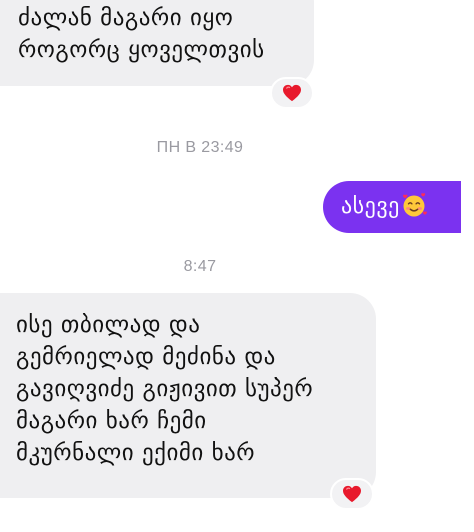 The width and height of the screenshot is (474, 532). I want to click on message-timestamp: 8:47, so click(200, 266).